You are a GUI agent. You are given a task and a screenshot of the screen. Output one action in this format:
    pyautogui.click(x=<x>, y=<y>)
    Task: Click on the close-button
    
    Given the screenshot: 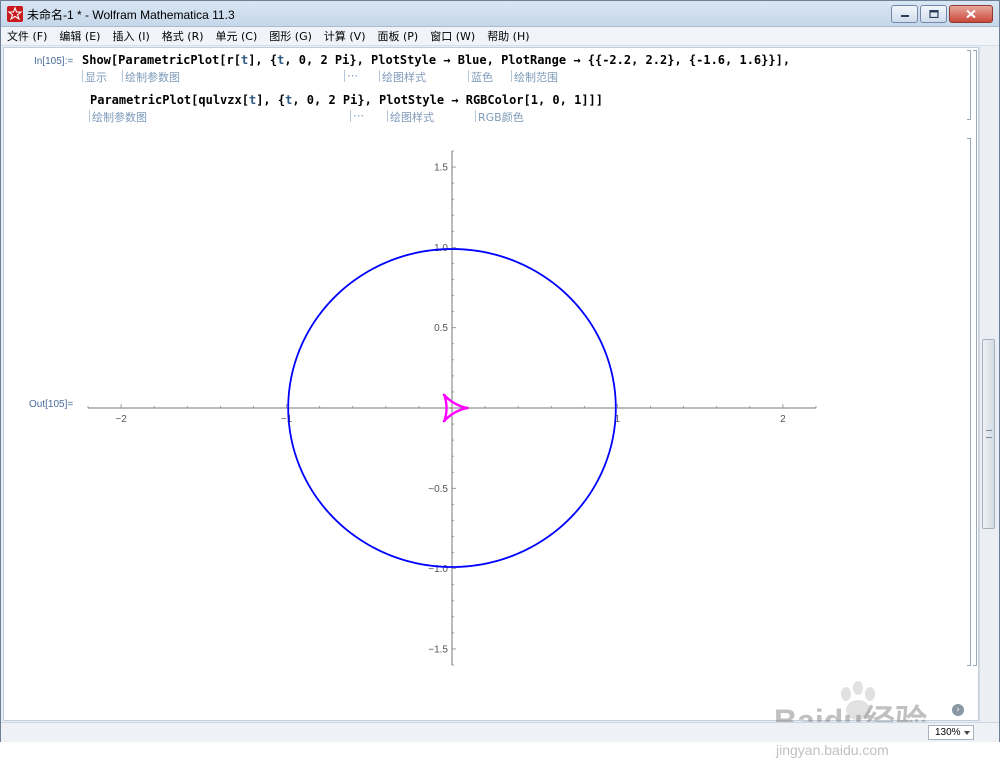 What is the action you would take?
    pyautogui.click(x=971, y=14)
    